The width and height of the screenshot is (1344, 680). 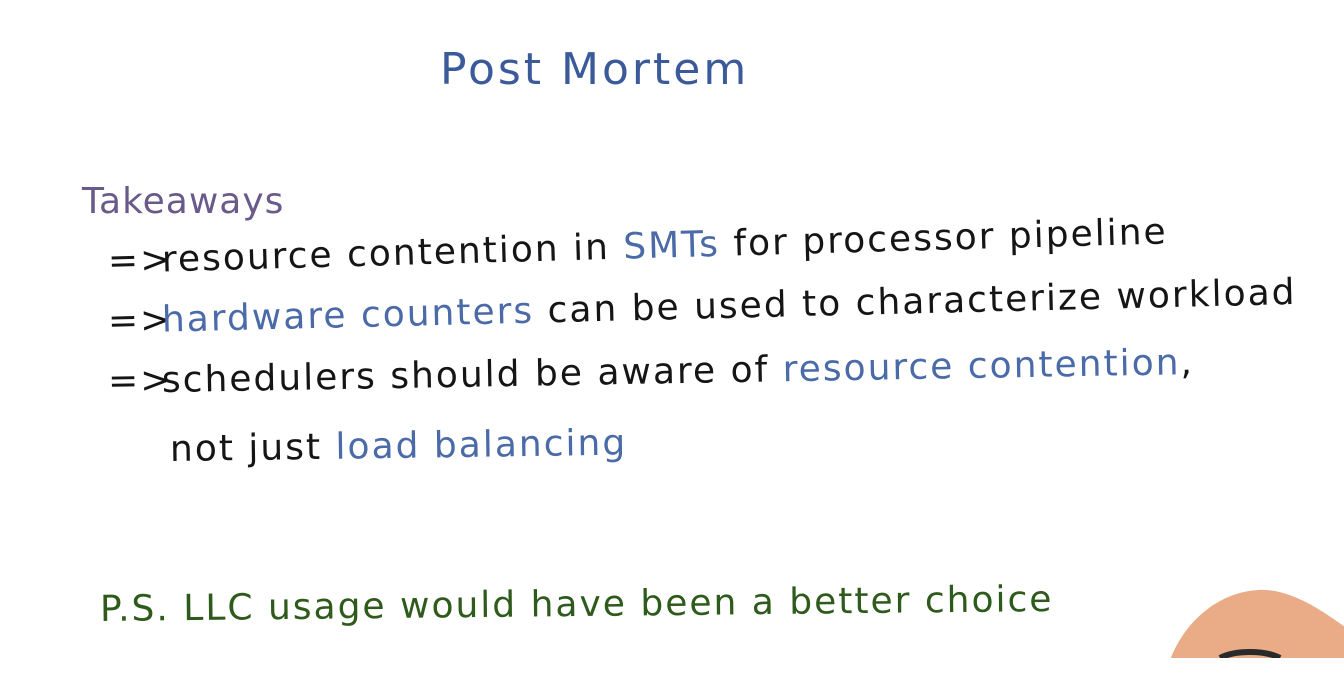 I want to click on takeaway-text: for processor pipeline, so click(x=944, y=238).